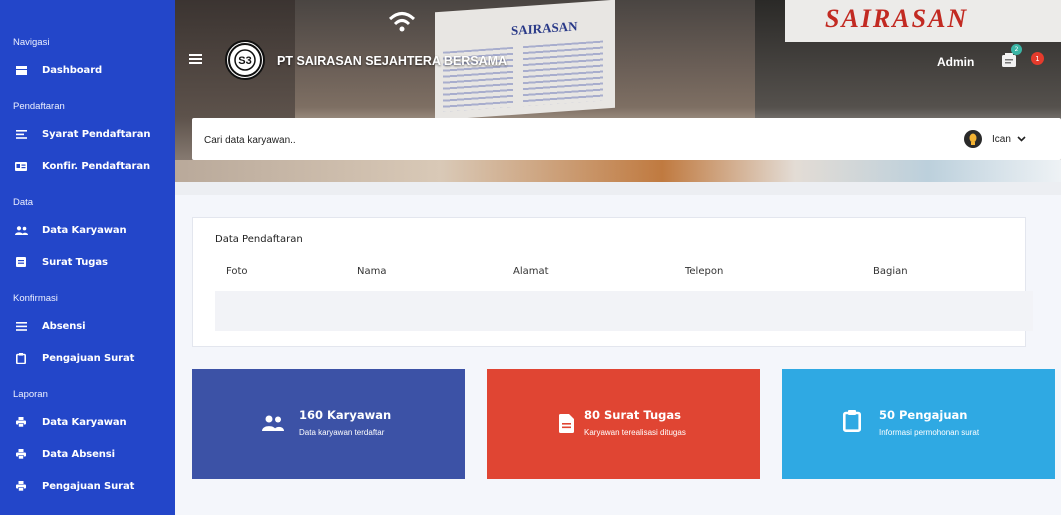 The image size is (1061, 515). I want to click on column-header-telepon: Telepon, so click(704, 271).